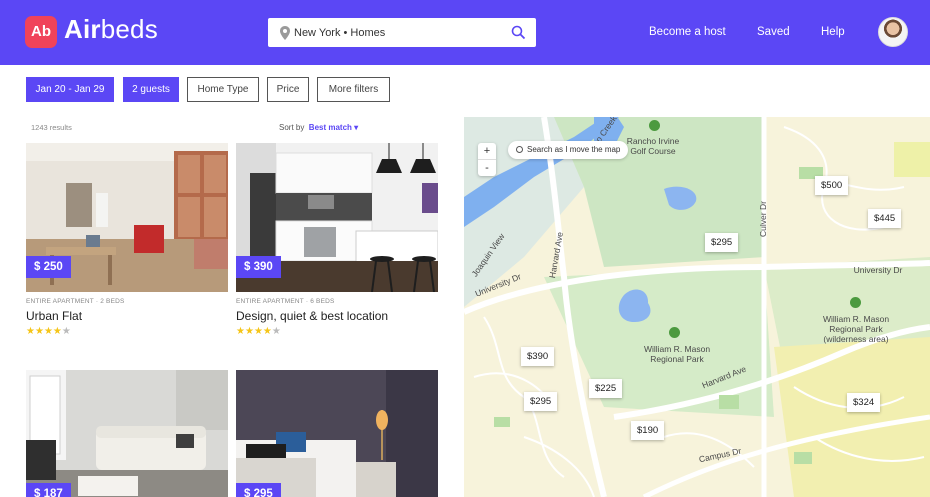  What do you see at coordinates (487, 167) in the screenshot?
I see `zoom-out-button: -` at bounding box center [487, 167].